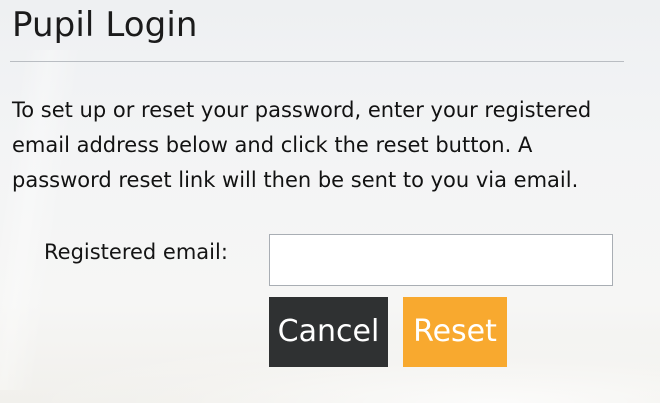  I want to click on registered-email-label: Registered email:, so click(136, 252).